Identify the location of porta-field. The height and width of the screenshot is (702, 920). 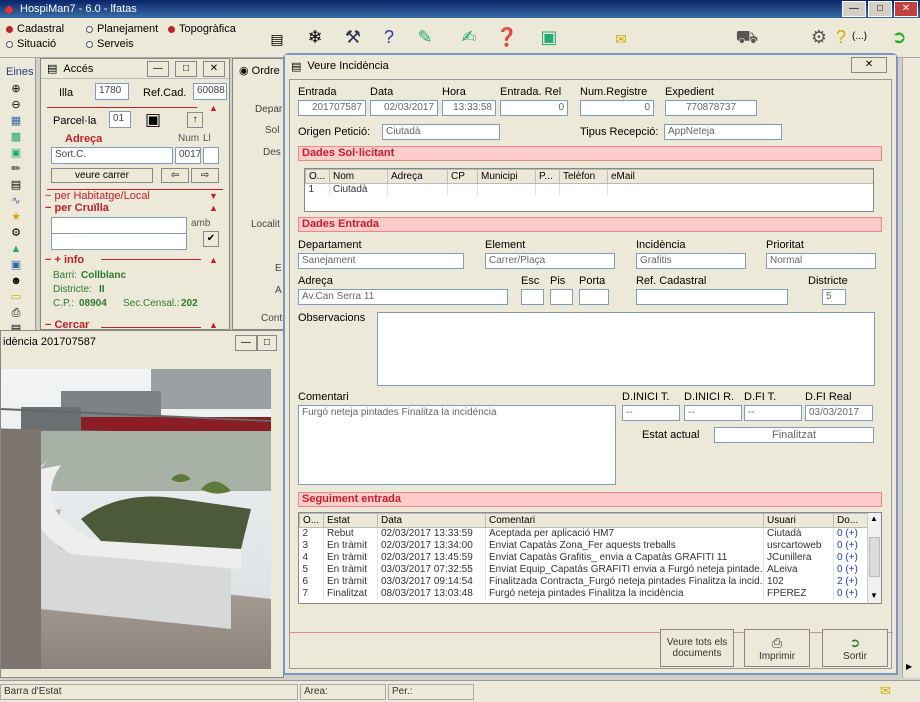
(594, 297).